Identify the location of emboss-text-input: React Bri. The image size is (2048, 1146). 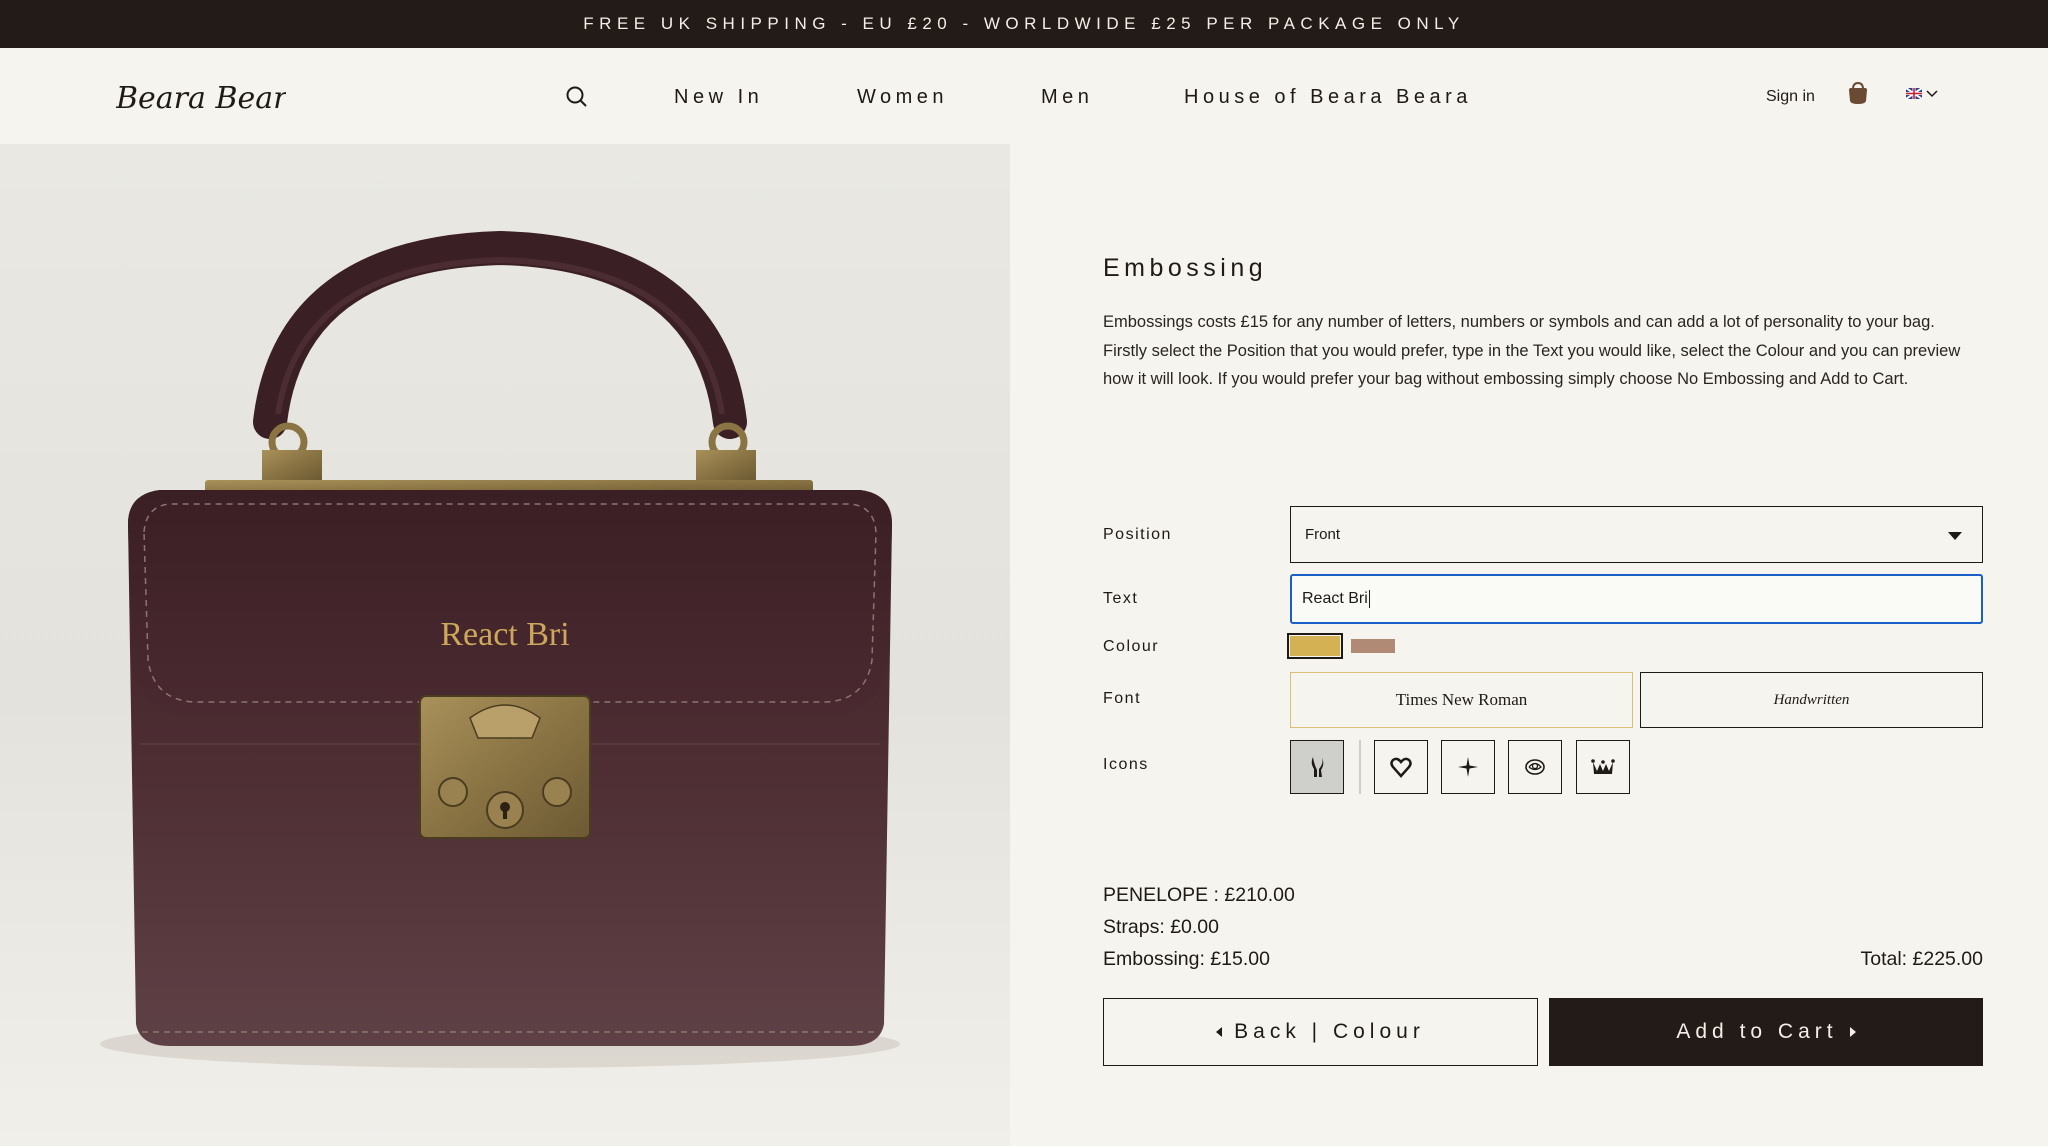
(1636, 599).